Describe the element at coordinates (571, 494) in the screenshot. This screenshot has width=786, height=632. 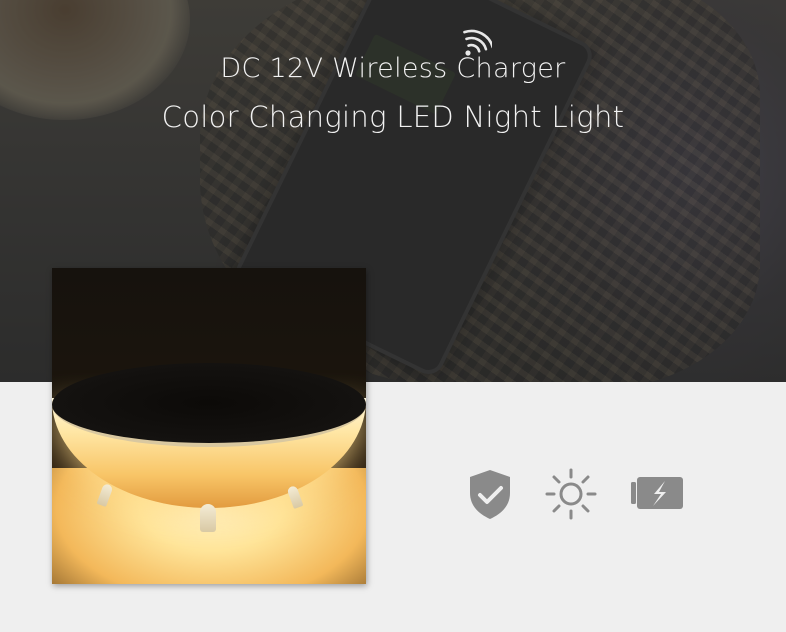
I see `sun-brightness-icon` at that location.